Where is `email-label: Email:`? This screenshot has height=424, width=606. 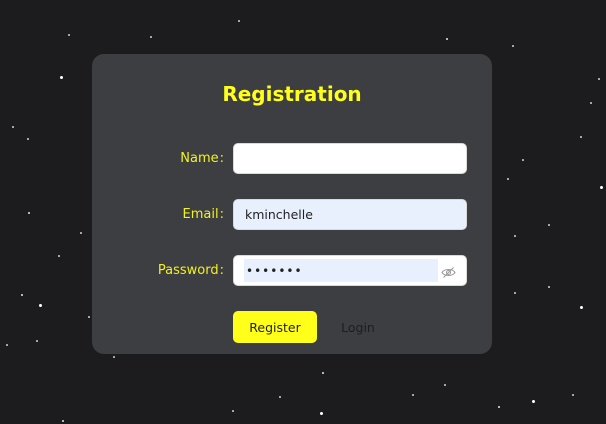 email-label: Email: is located at coordinates (203, 214).